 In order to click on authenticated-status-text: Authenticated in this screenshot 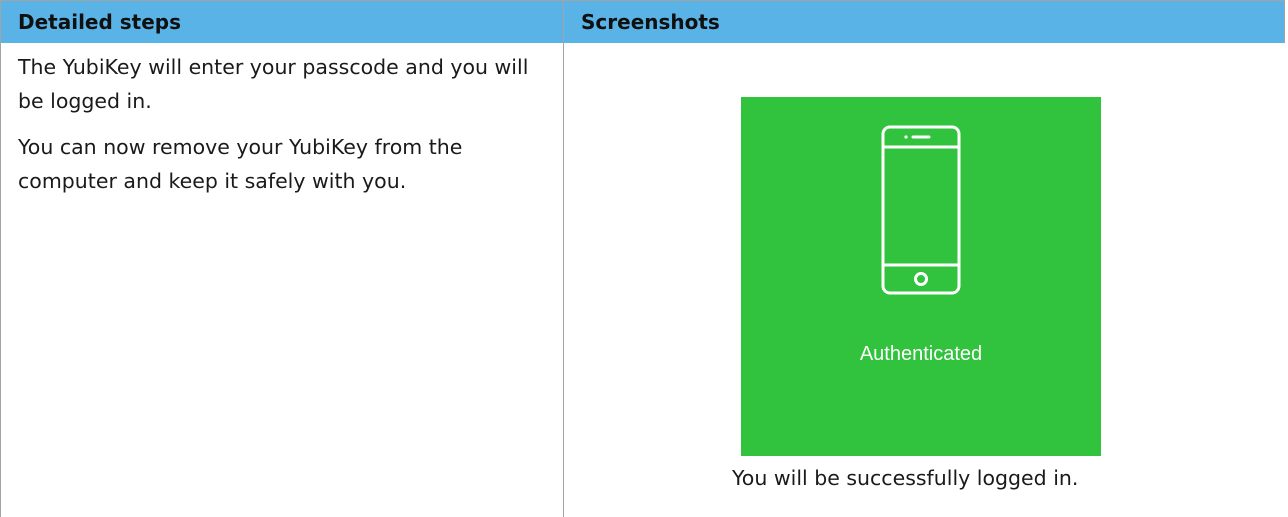, I will do `click(921, 354)`.